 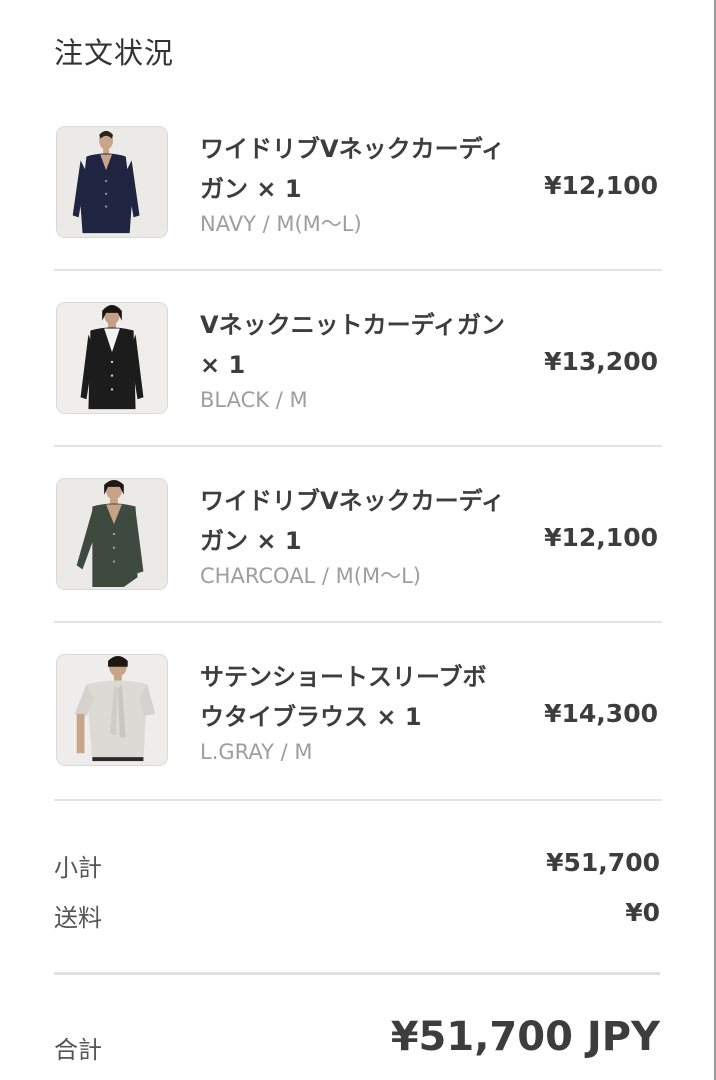 I want to click on subtotal-row: 小計 ¥51,700, so click(x=357, y=865).